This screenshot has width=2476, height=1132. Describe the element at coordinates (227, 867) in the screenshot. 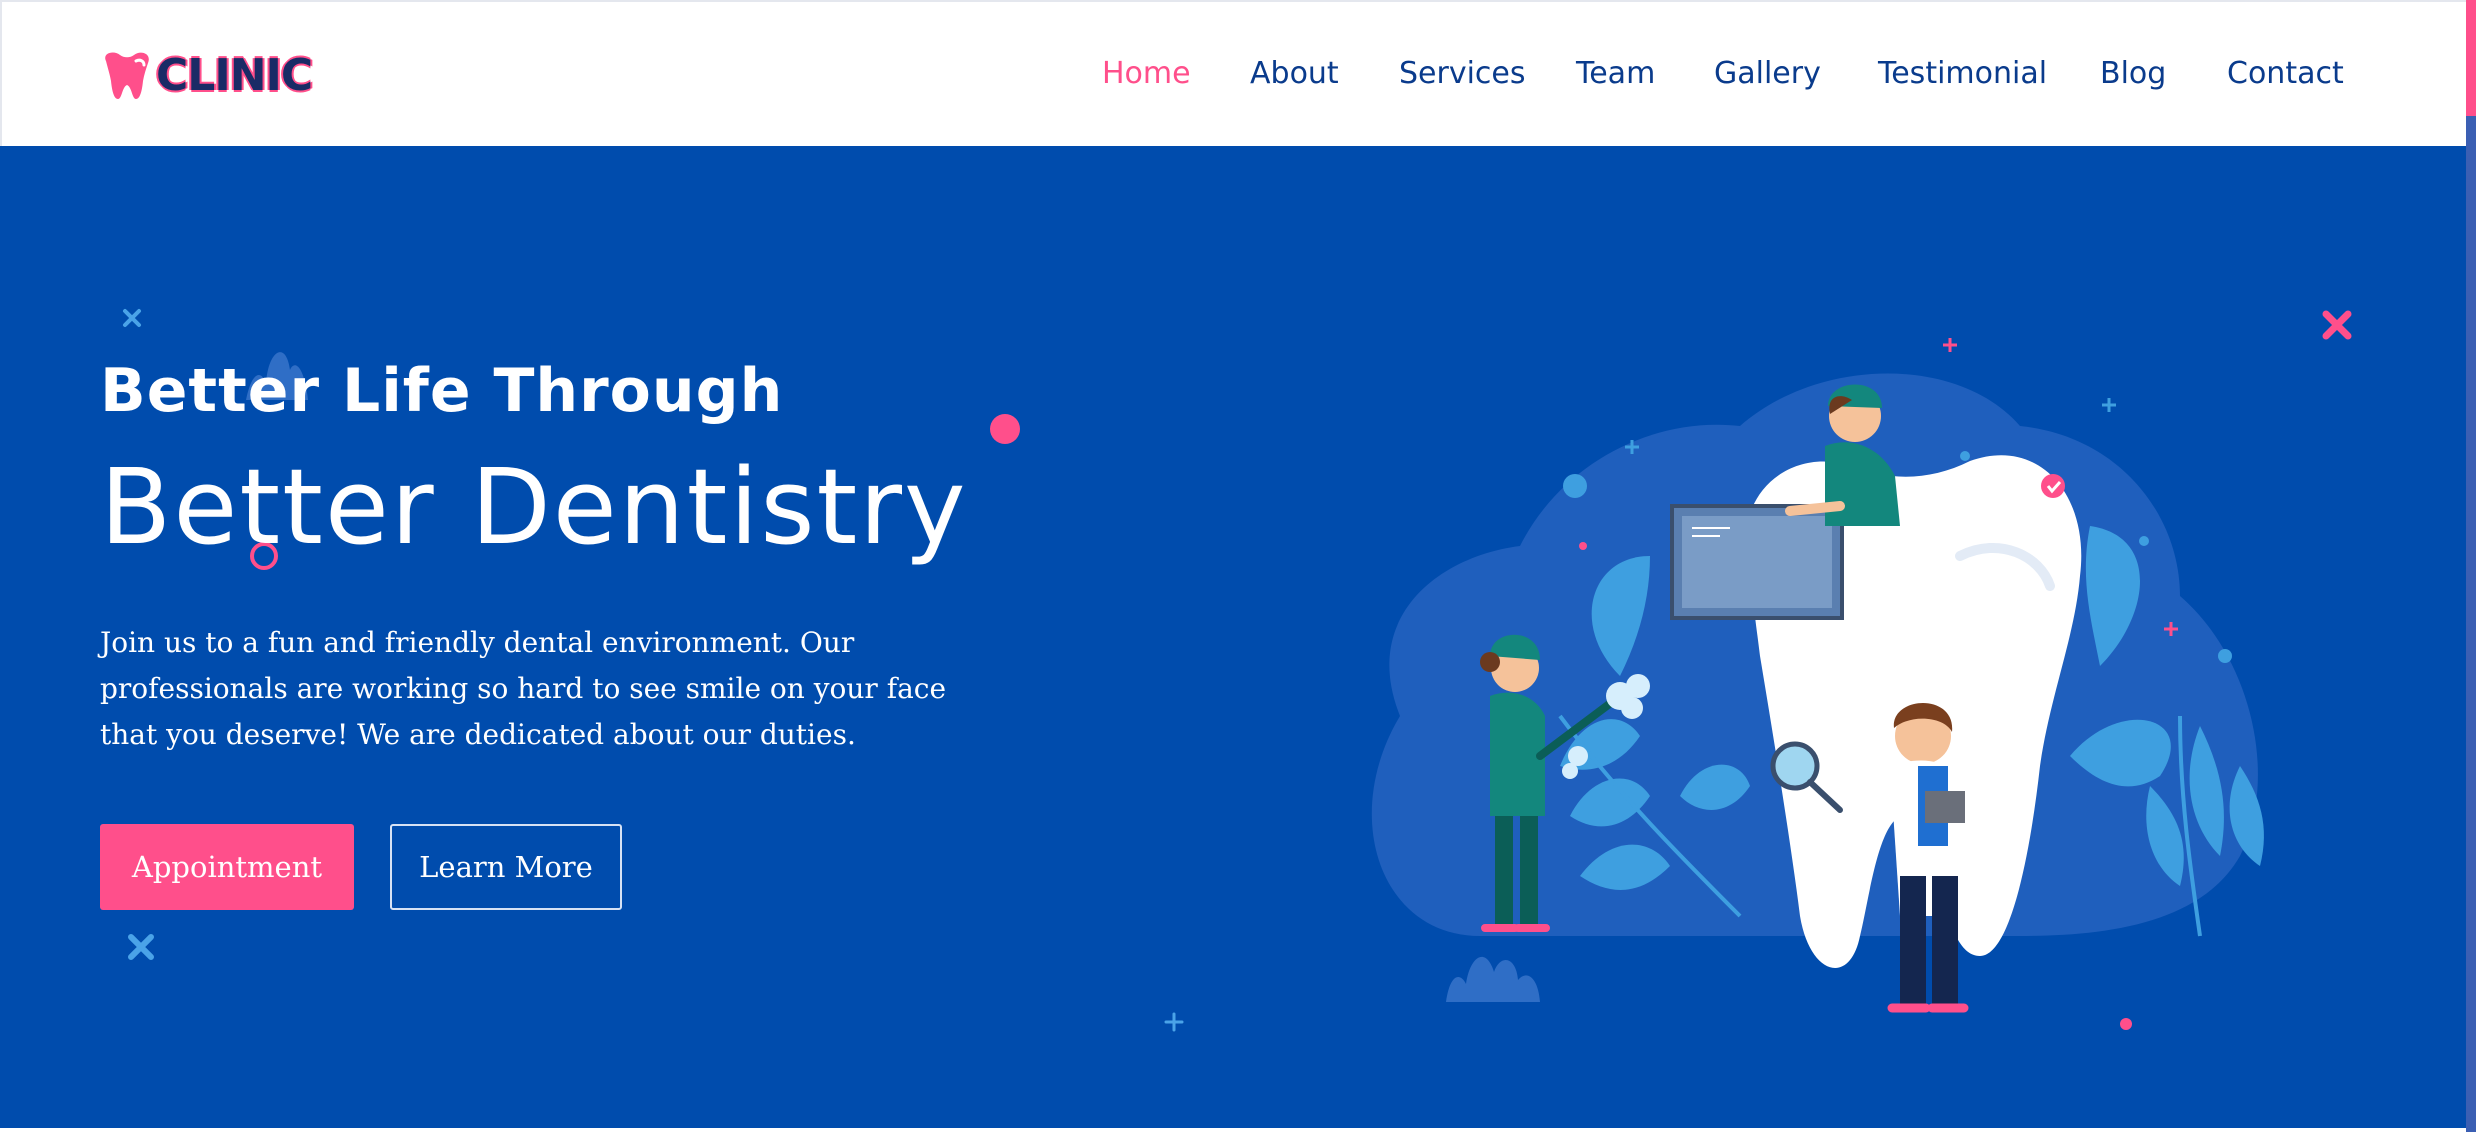

I see `appointment-button: Appointment` at that location.